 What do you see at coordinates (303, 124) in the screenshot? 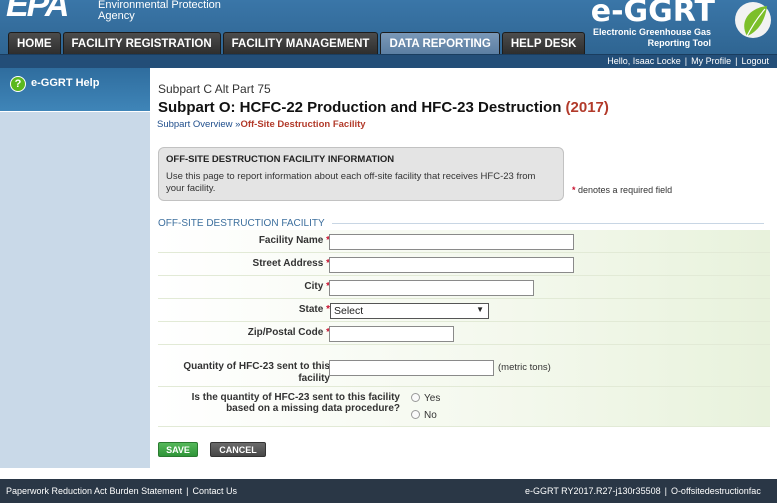
I see `breadcrumb-current: Off-Site Destruction Facility` at bounding box center [303, 124].